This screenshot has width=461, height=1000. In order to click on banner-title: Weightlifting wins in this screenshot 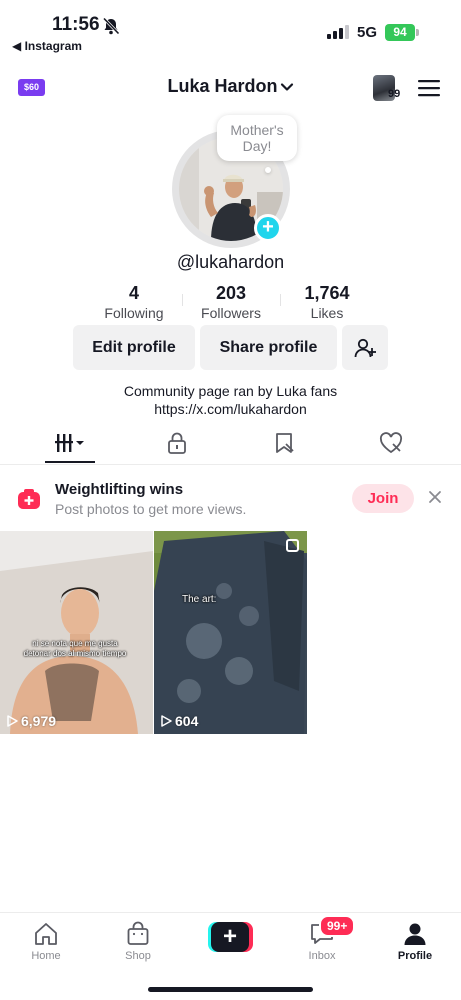, I will do `click(119, 489)`.